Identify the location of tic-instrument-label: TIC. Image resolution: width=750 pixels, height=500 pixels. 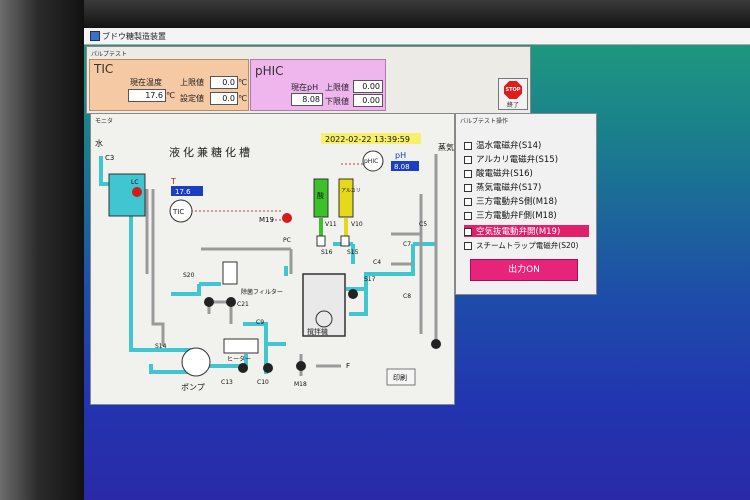
(178, 212).